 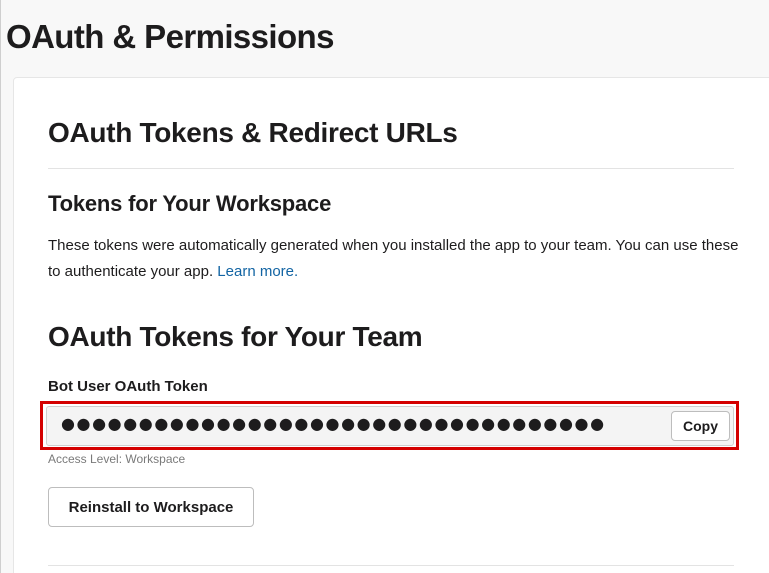 What do you see at coordinates (128, 386) in the screenshot?
I see `bot-token-label: Bot User OAuth Token` at bounding box center [128, 386].